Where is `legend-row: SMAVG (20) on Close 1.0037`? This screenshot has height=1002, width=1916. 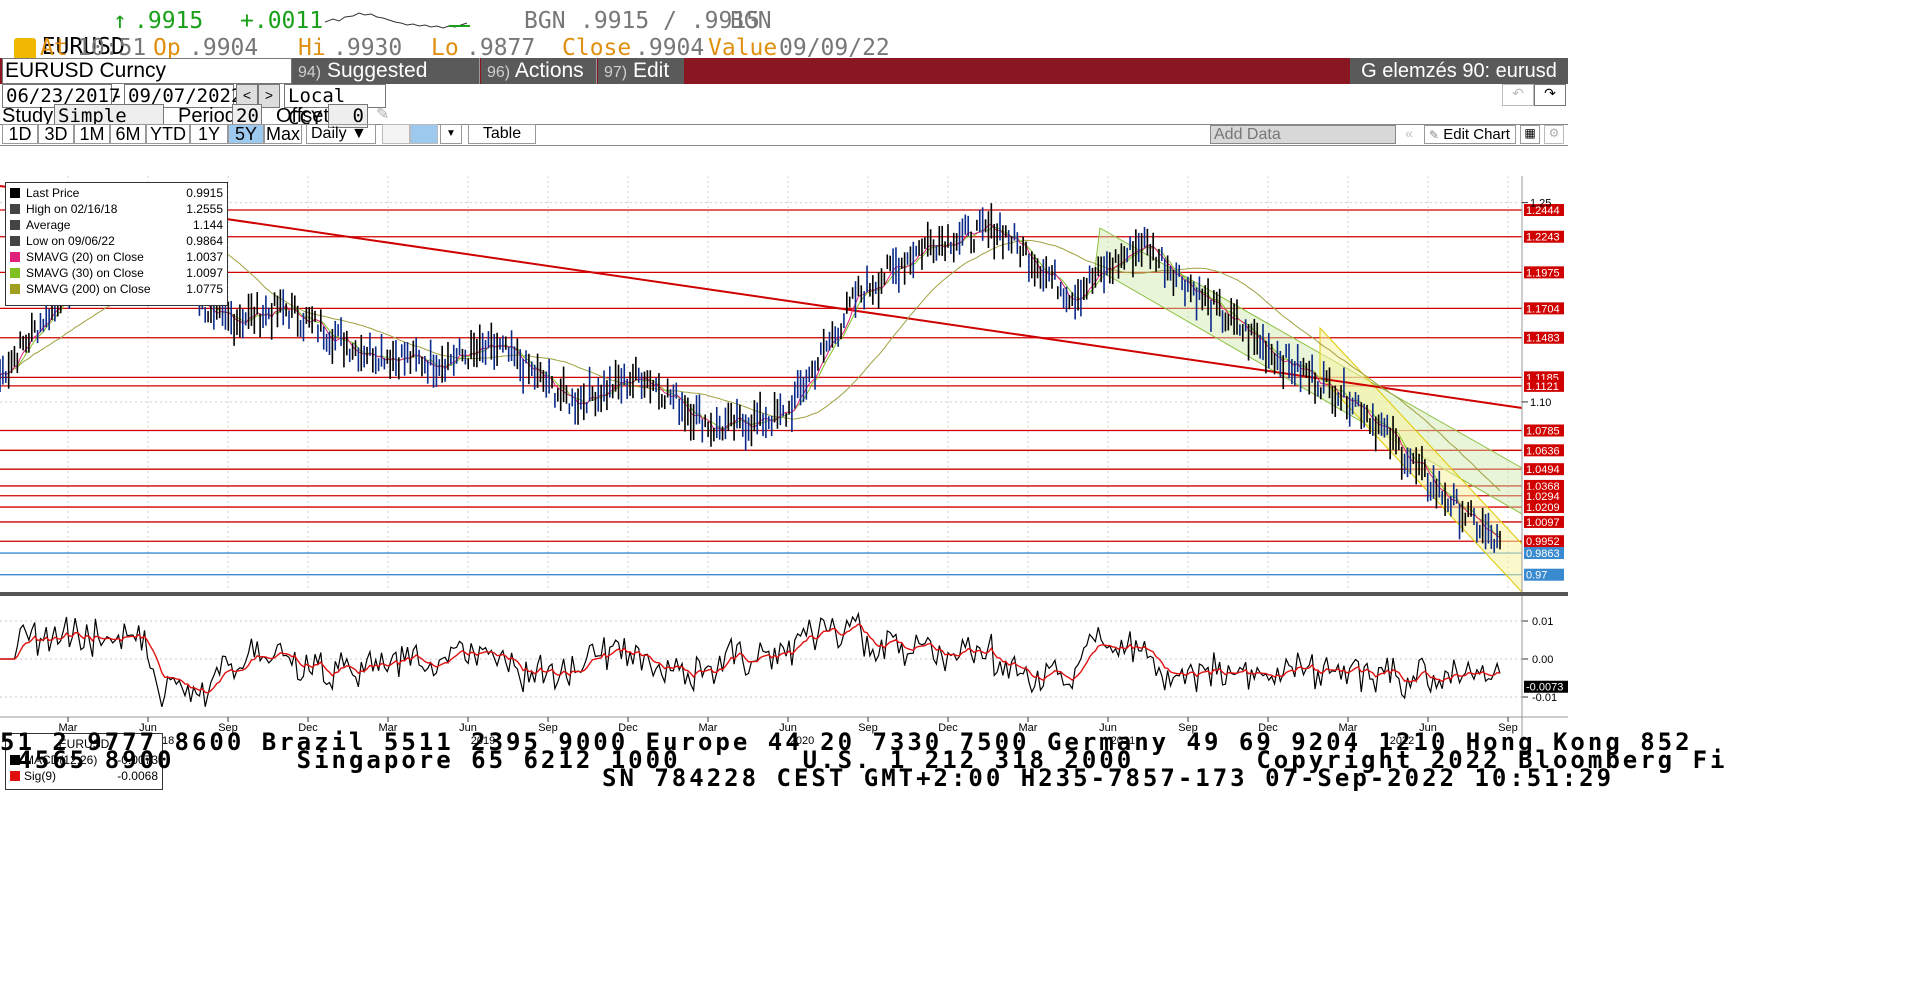 legend-row: SMAVG (20) on Close 1.0037 is located at coordinates (116, 257).